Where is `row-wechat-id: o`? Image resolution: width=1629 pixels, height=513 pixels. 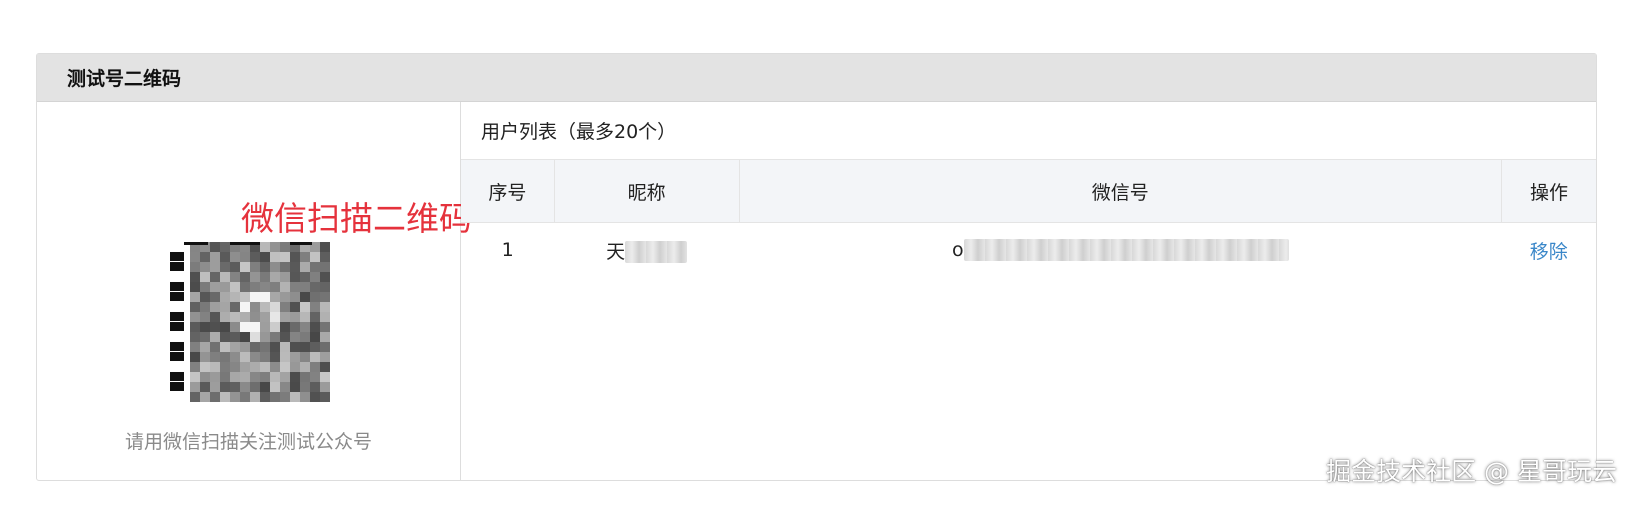 row-wechat-id: o is located at coordinates (1120, 250).